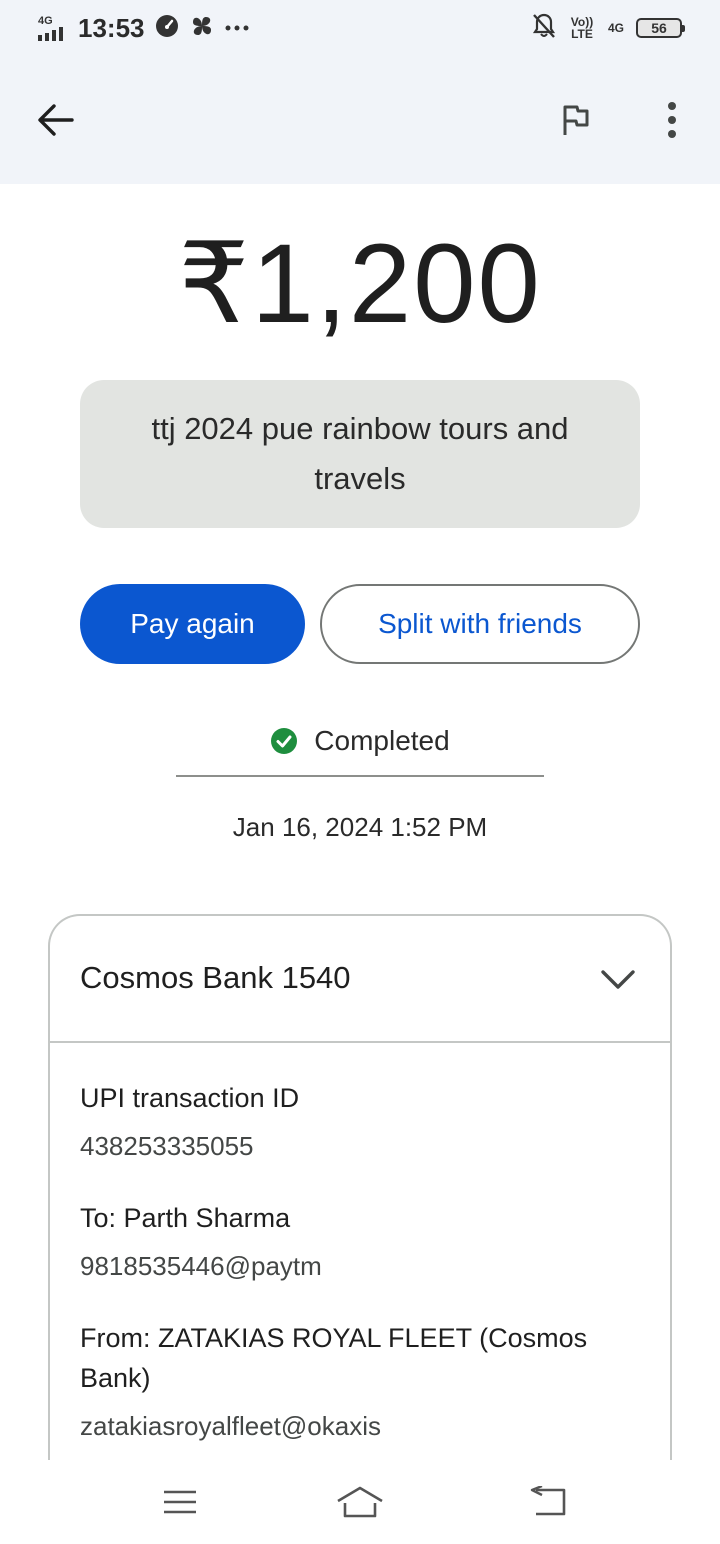  What do you see at coordinates (53, 27) in the screenshot?
I see `signal-icon: 4G` at bounding box center [53, 27].